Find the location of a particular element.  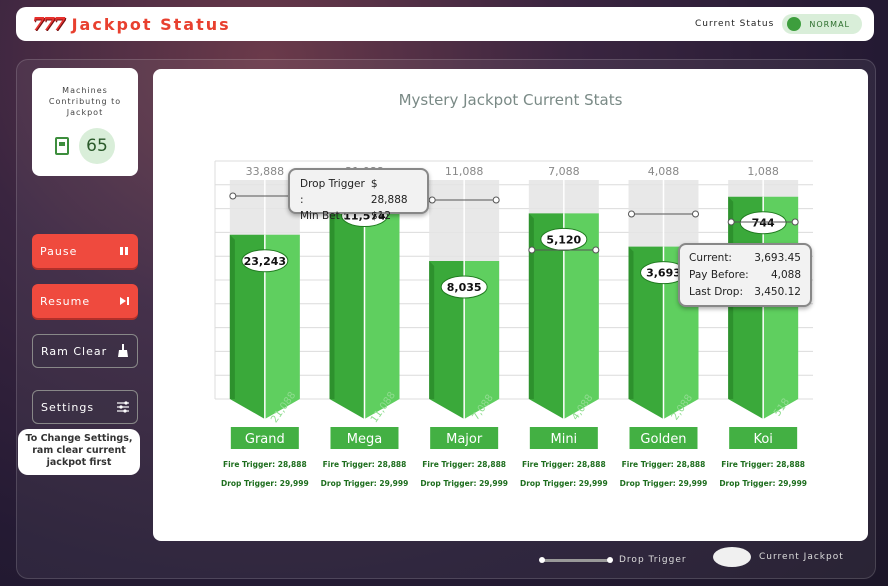

last-drop-label: Last Drop: is located at coordinates (716, 292).